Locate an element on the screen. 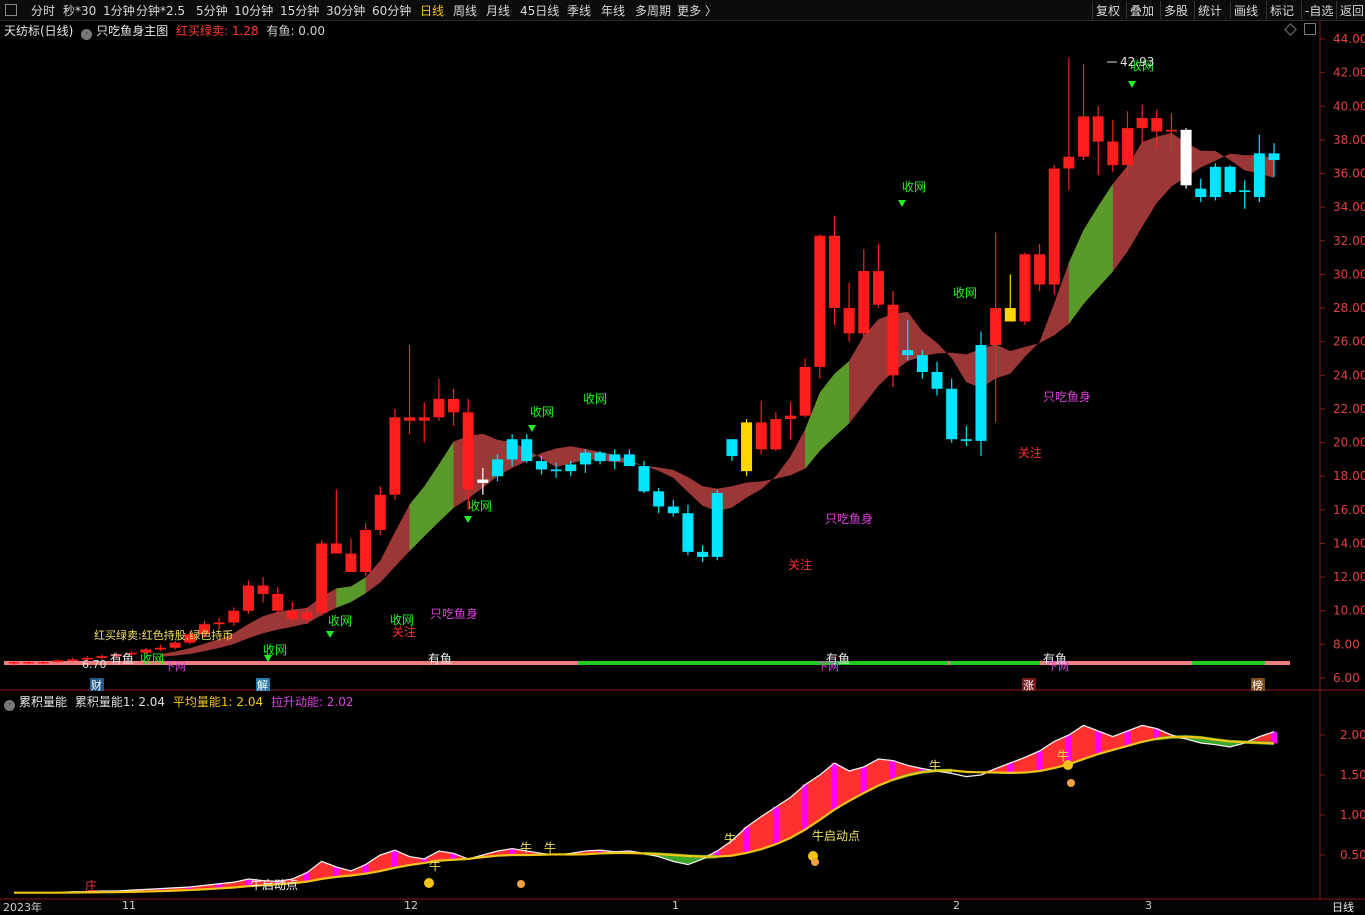 This screenshot has width=1365, height=915. date-label-mar: 3 is located at coordinates (1148, 905).